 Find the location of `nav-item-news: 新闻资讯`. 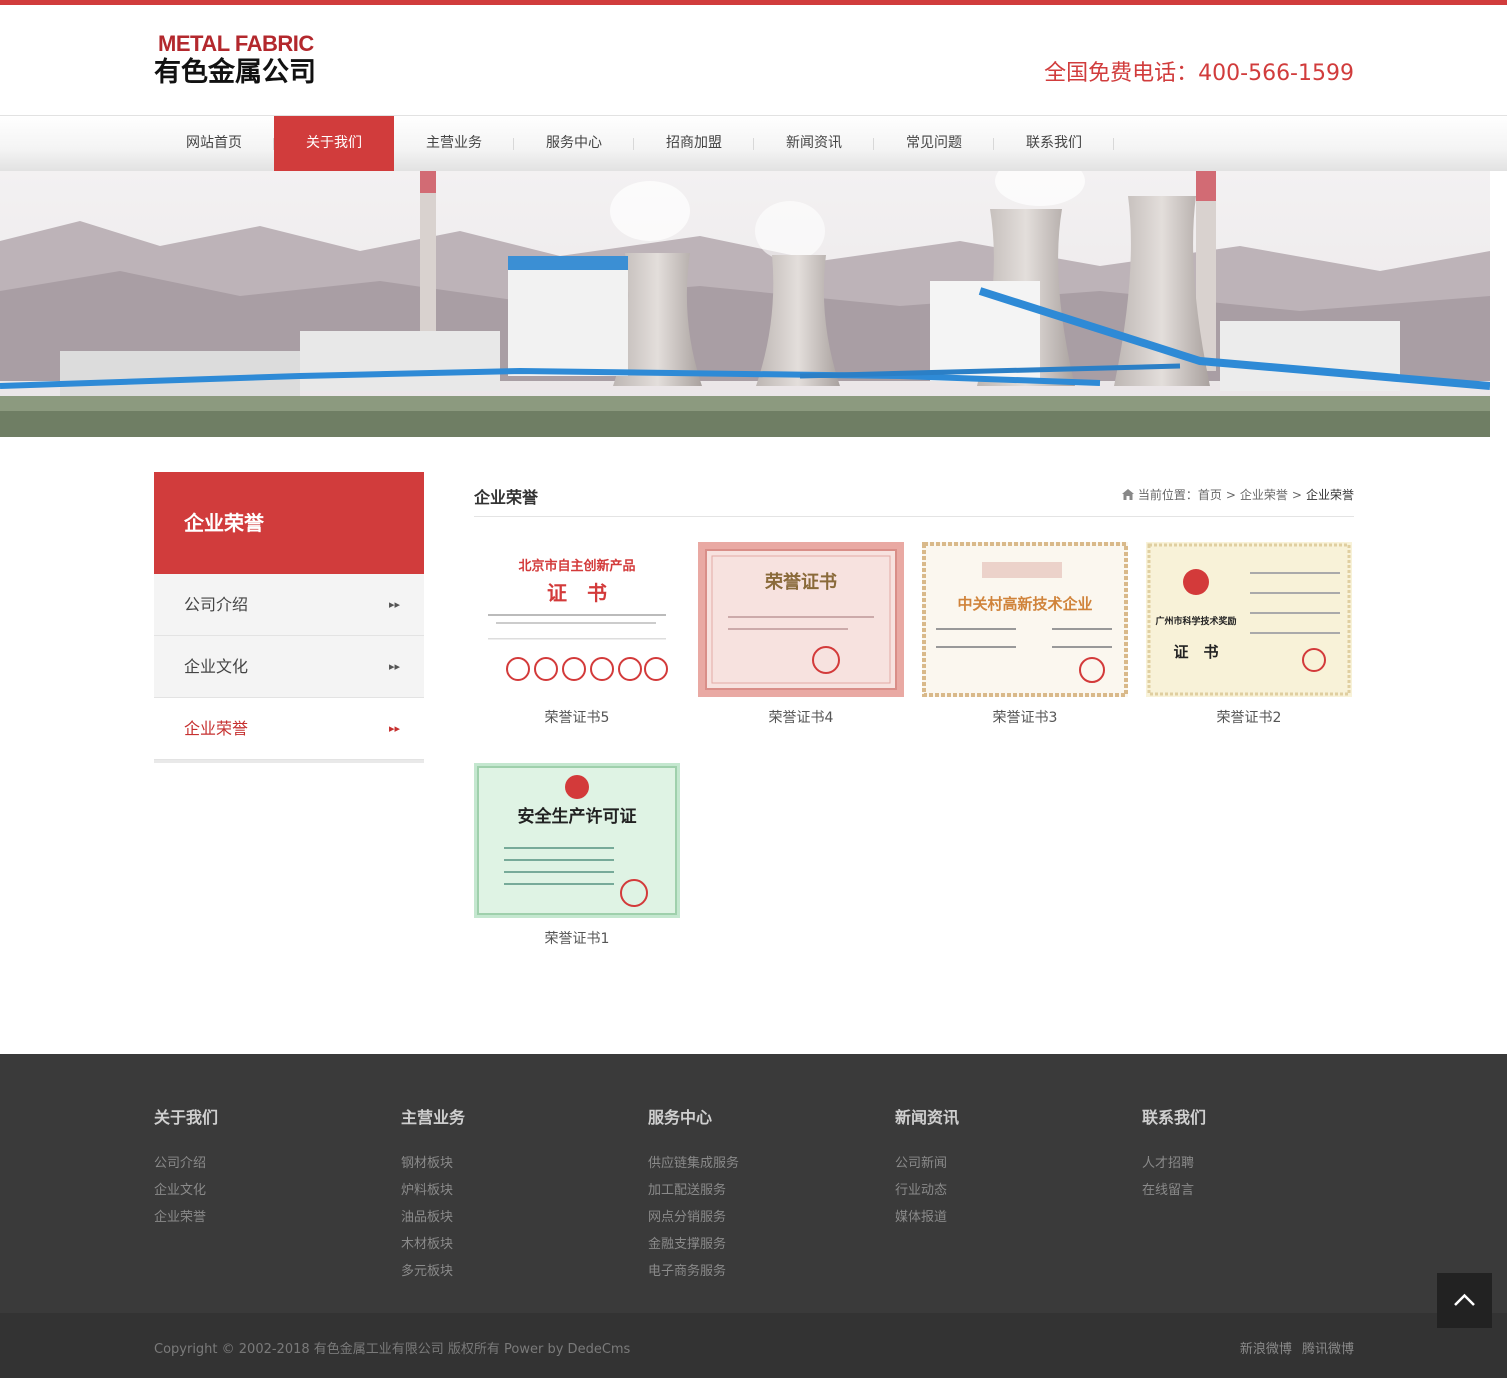

nav-item-news: 新闻资讯 is located at coordinates (814, 143).